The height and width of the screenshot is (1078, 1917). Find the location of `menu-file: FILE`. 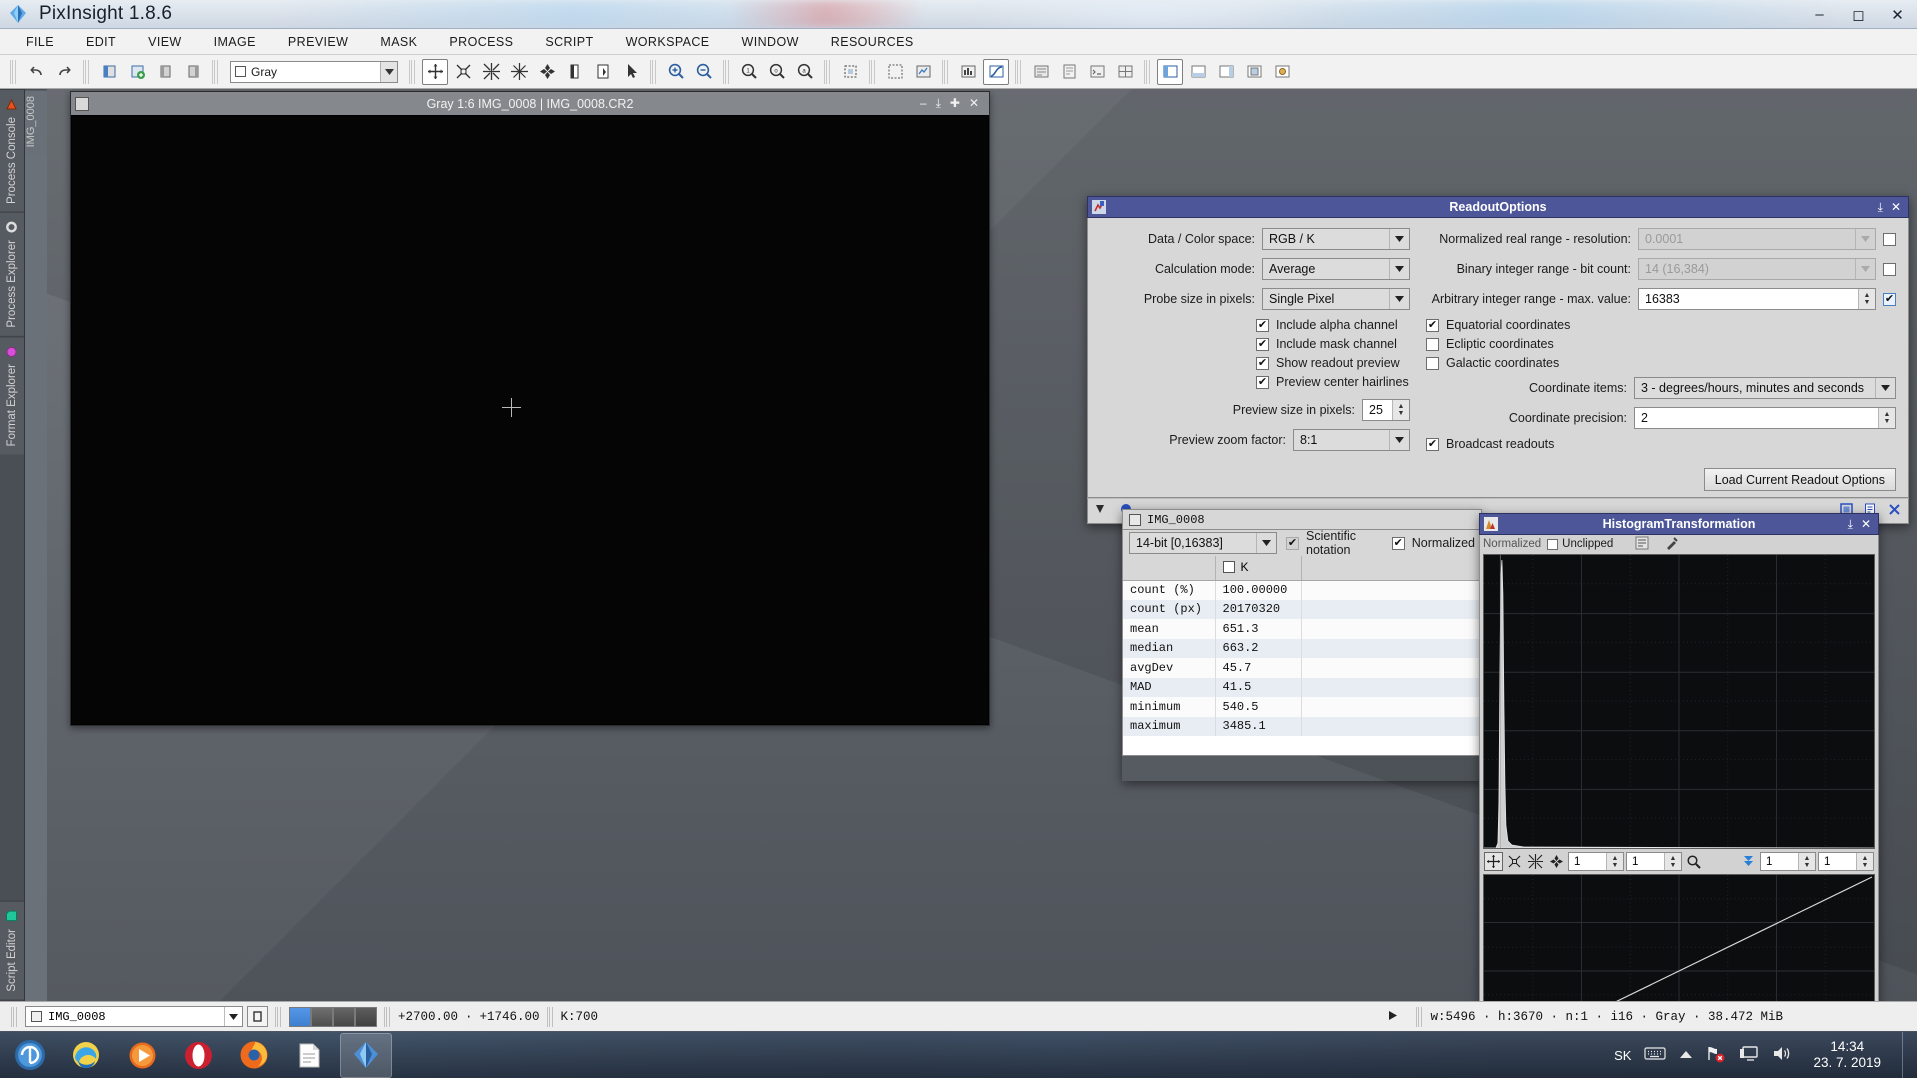

menu-file: FILE is located at coordinates (40, 42).